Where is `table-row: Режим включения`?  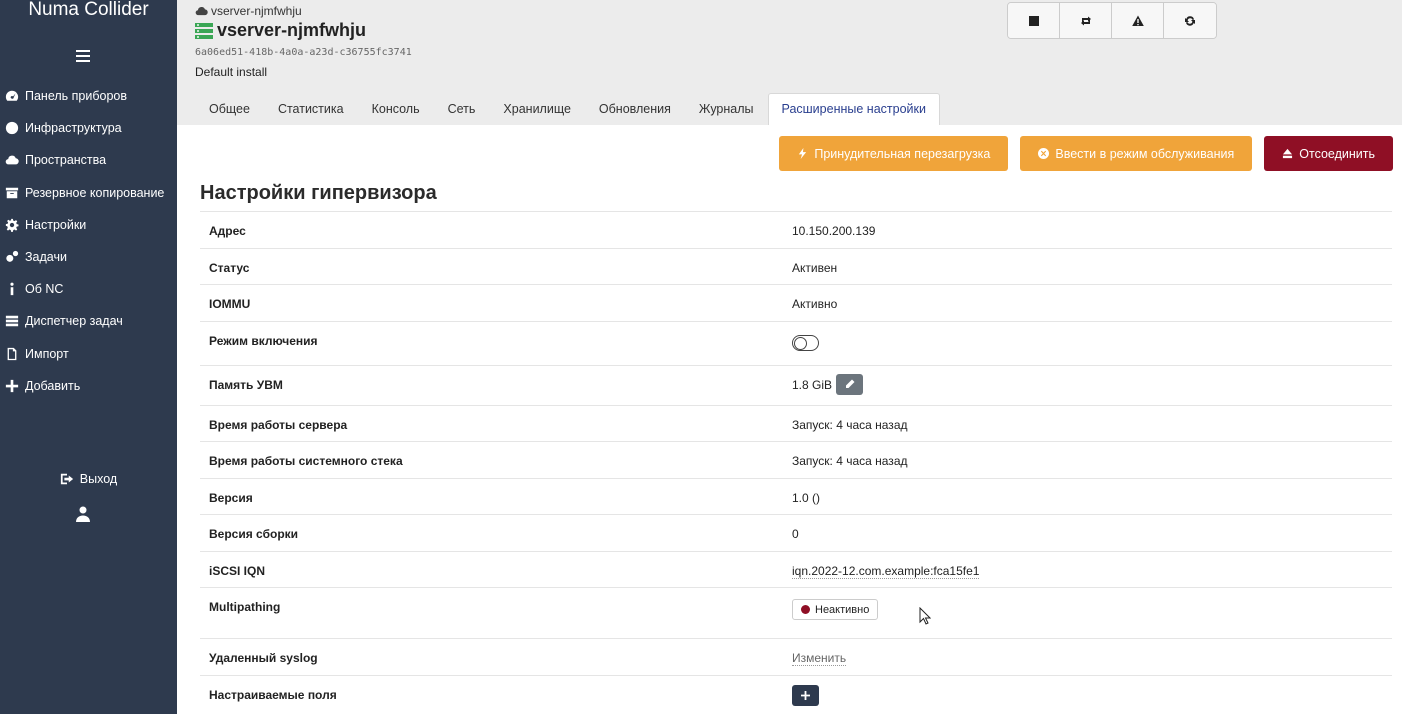
table-row: Режим включения is located at coordinates (796, 342).